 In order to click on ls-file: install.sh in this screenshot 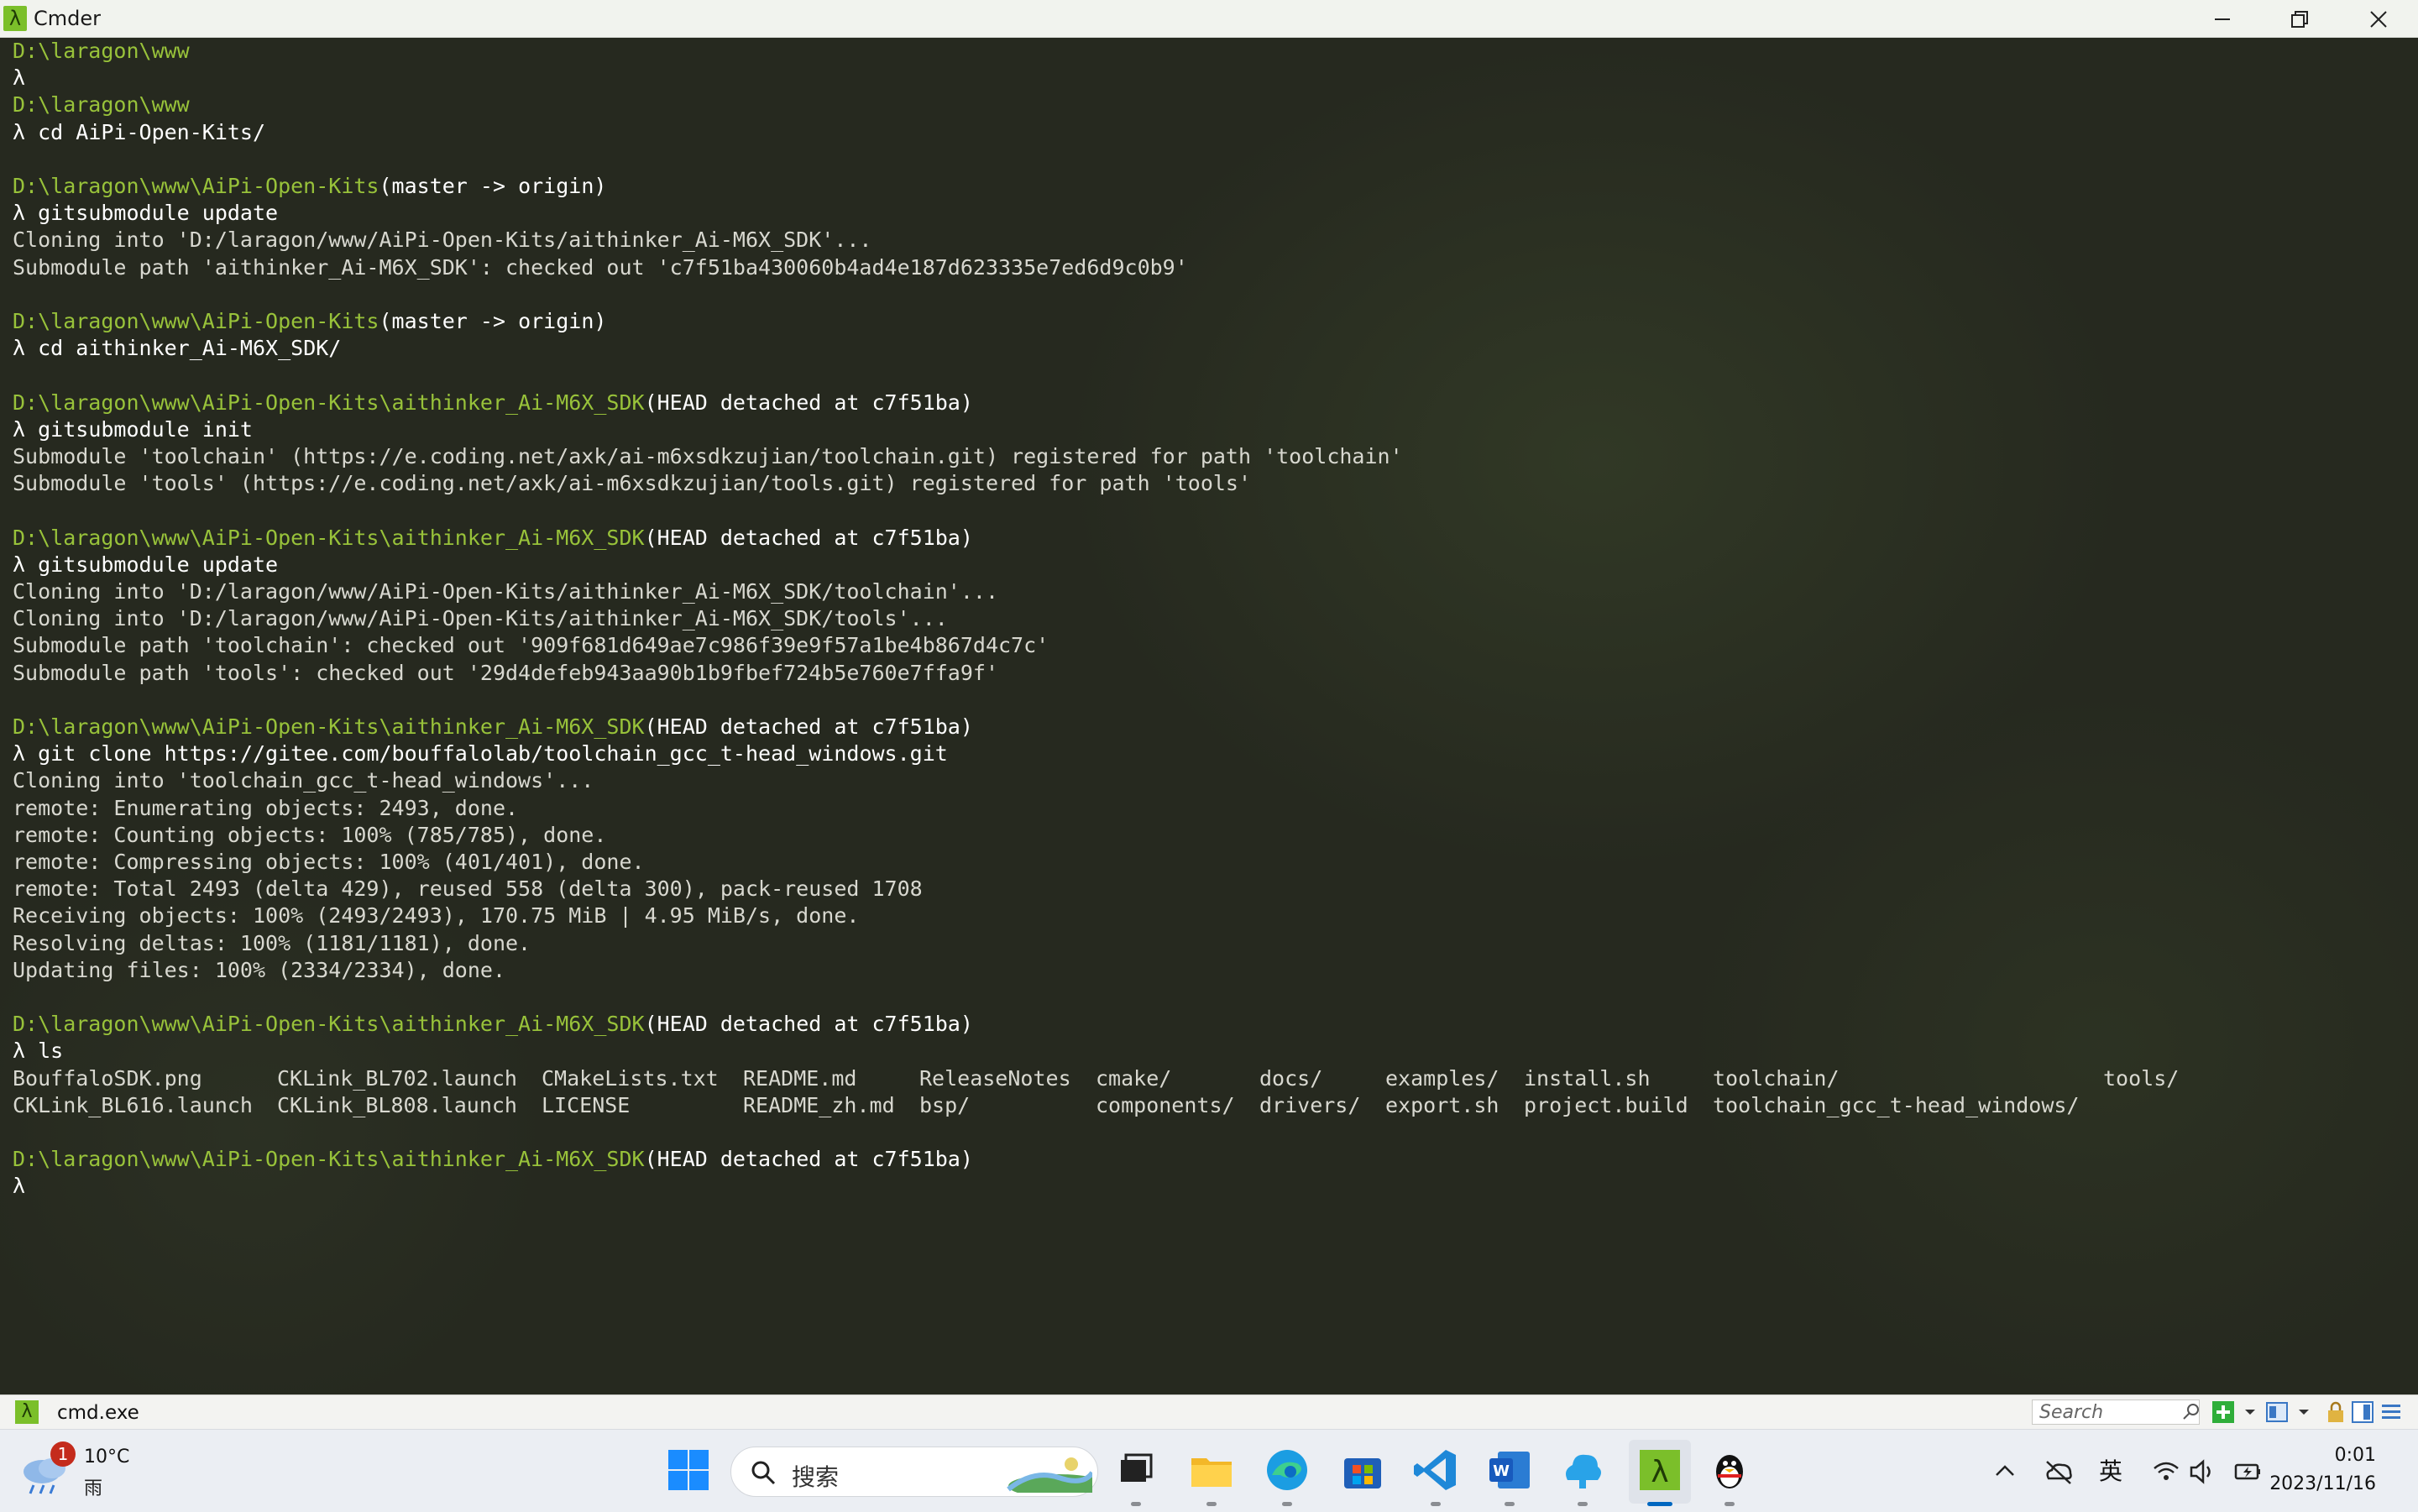, I will do `click(1587, 1078)`.